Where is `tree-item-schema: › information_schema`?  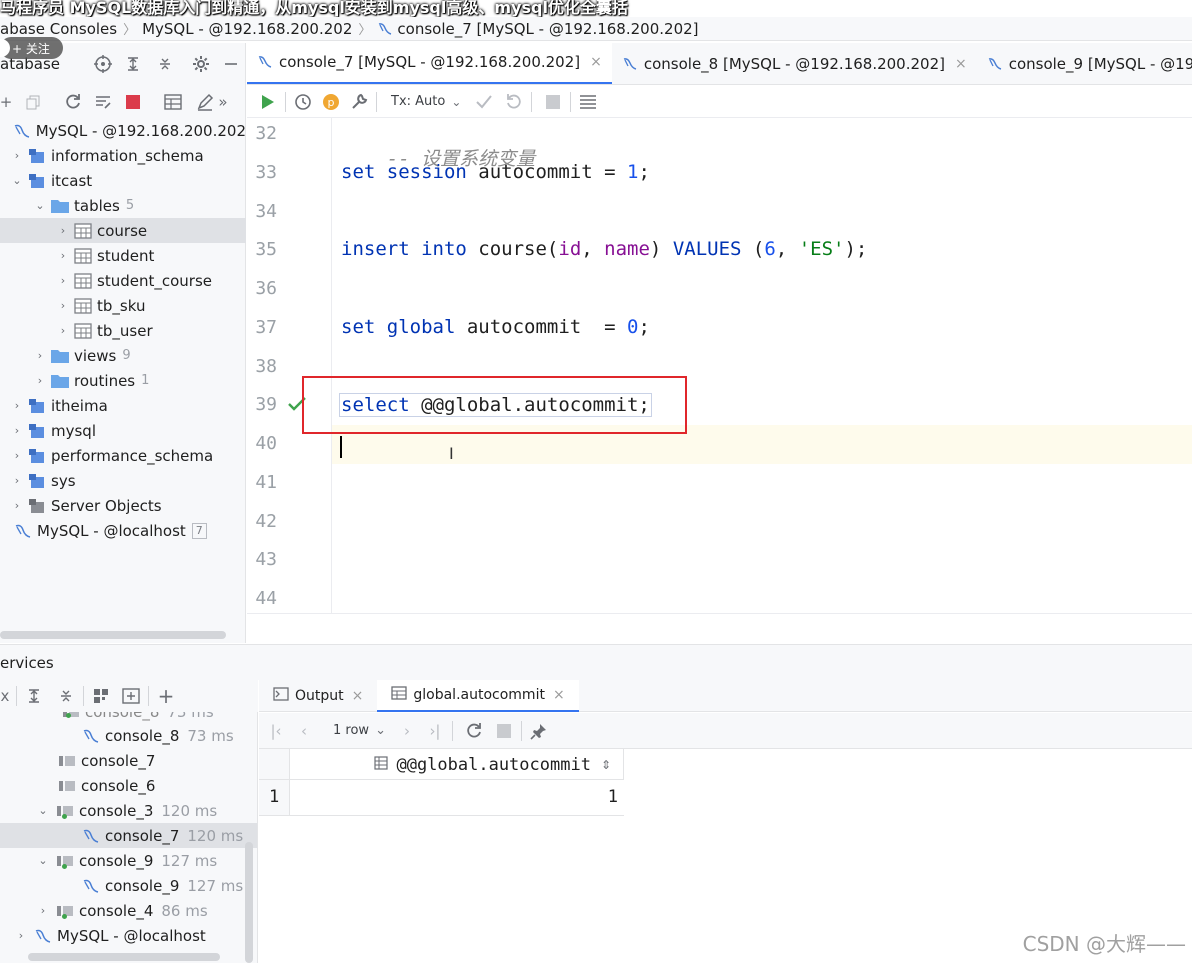
tree-item-schema: › information_schema is located at coordinates (123, 155).